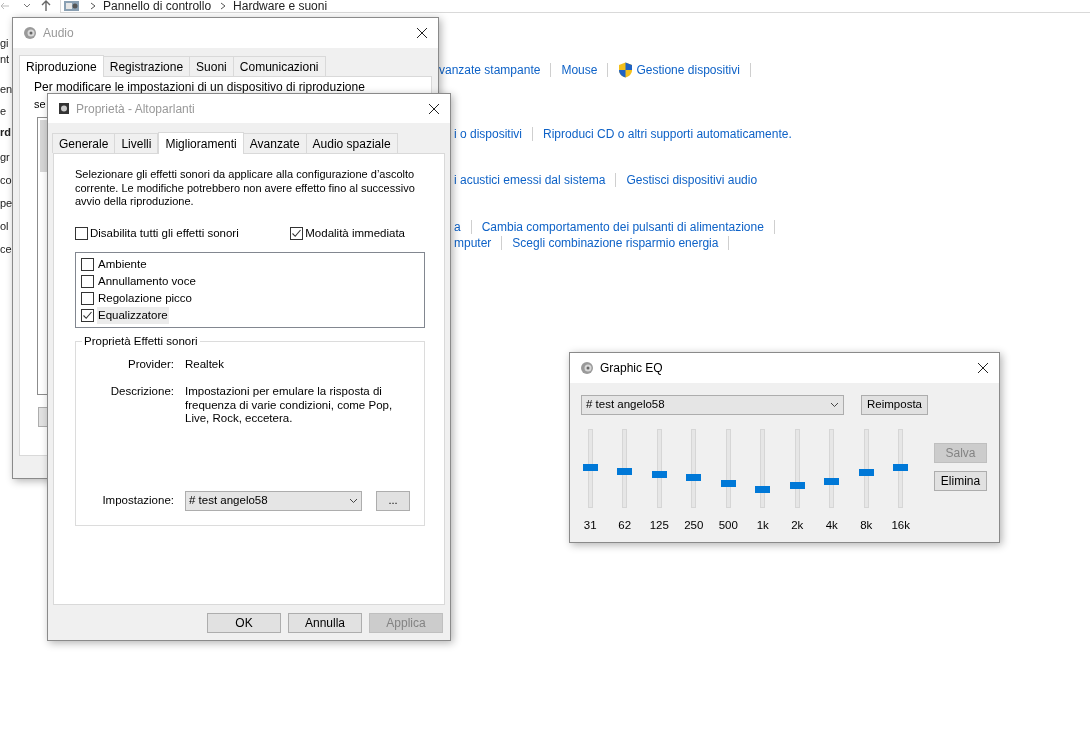 This screenshot has height=735, width=1090. Describe the element at coordinates (831, 525) in the screenshot. I see `band-label: 4k` at that location.